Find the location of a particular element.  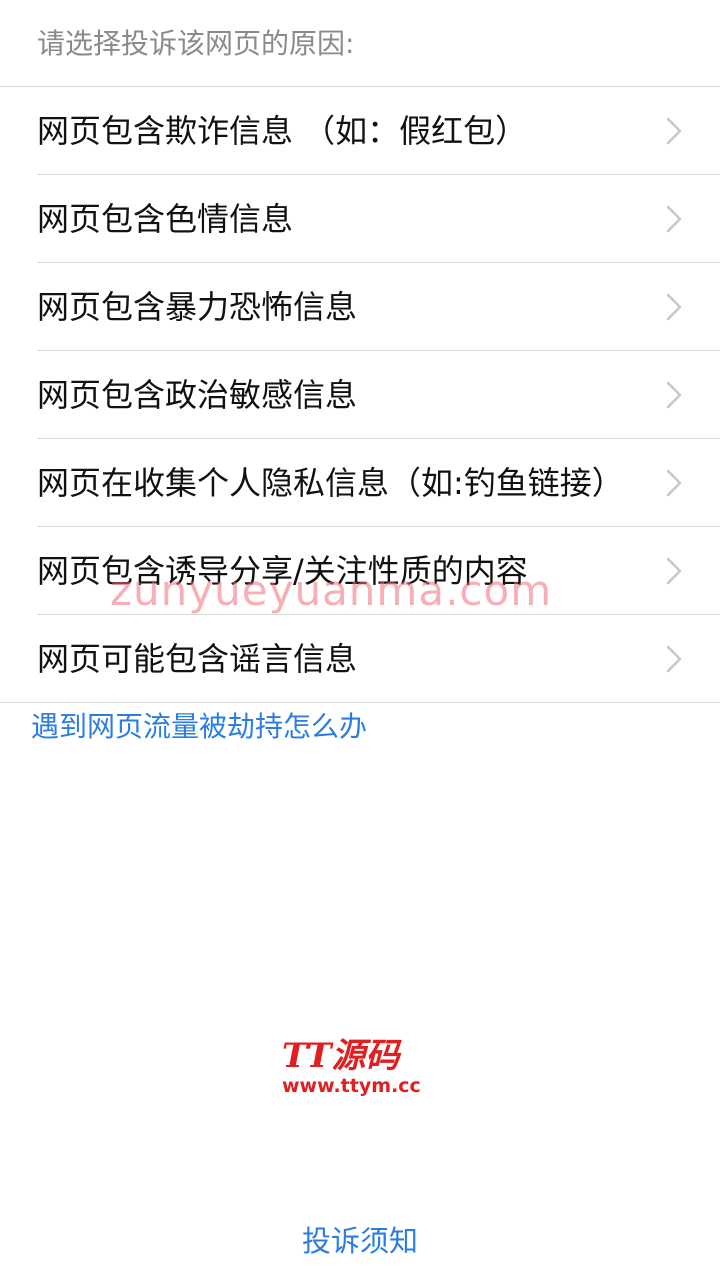

reason-item-rumor: 网页可能包含谣言信息 is located at coordinates (360, 659).